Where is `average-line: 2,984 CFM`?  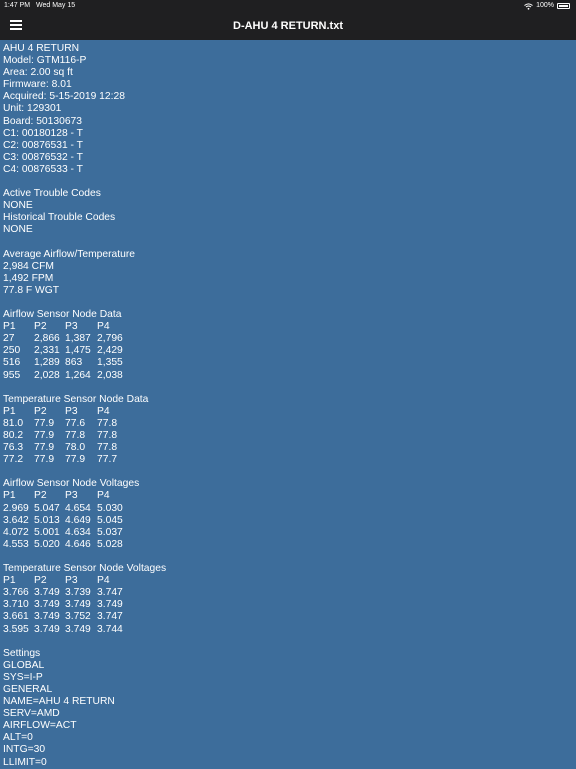 average-line: 2,984 CFM is located at coordinates (28, 266).